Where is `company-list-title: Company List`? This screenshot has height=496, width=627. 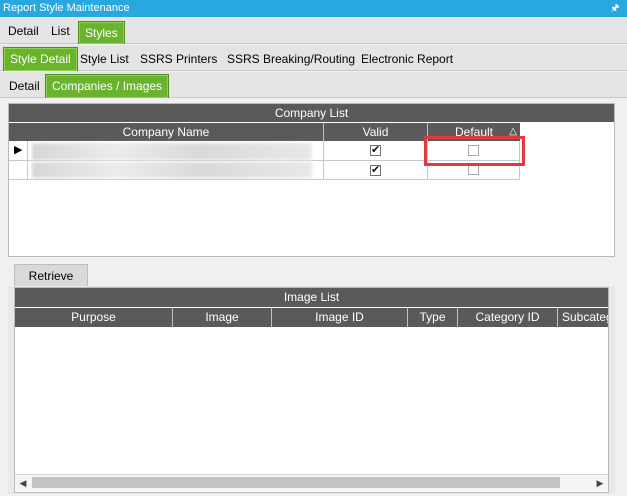
company-list-title: Company List is located at coordinates (311, 113).